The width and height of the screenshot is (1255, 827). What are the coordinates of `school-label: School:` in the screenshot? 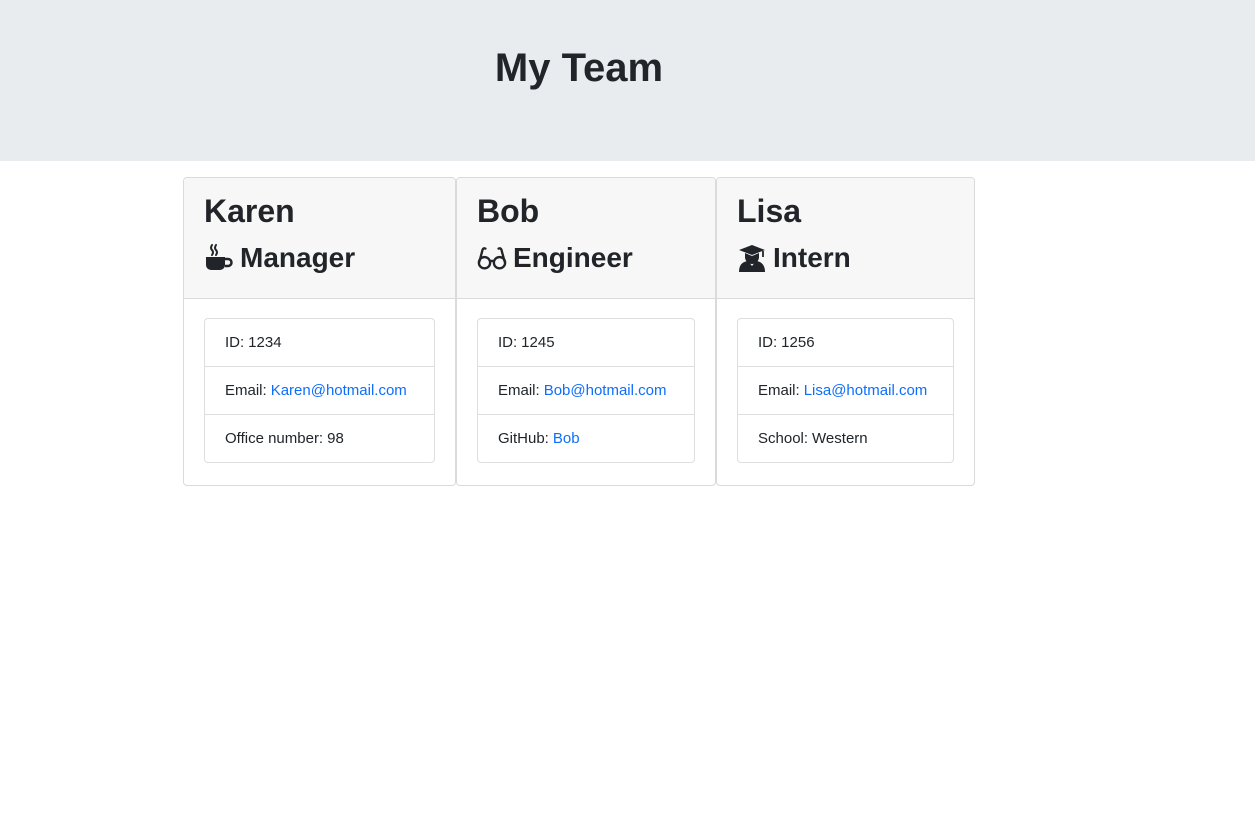 It's located at (783, 438).